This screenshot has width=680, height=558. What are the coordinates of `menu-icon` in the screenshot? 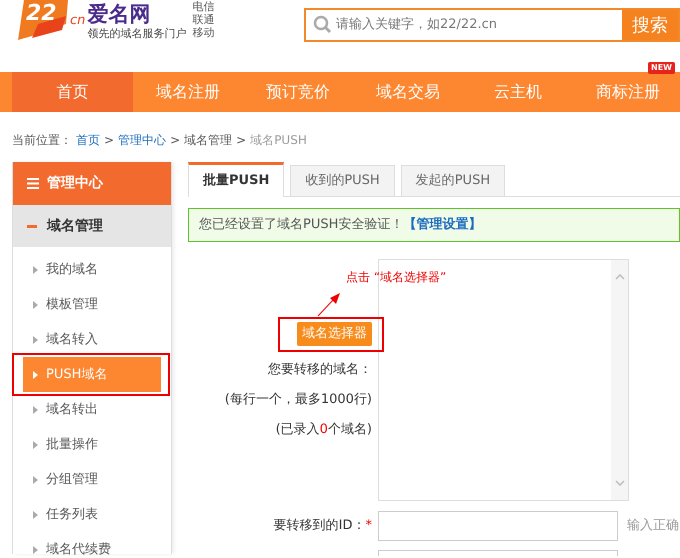 It's located at (33, 183).